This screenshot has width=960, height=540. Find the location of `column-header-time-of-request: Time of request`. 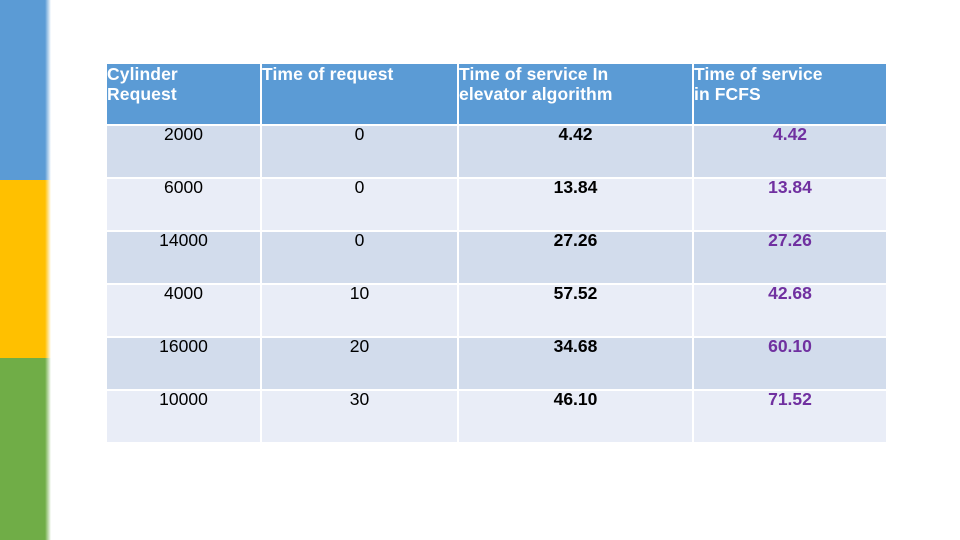

column-header-time-of-request: Time of request is located at coordinates (359, 94).